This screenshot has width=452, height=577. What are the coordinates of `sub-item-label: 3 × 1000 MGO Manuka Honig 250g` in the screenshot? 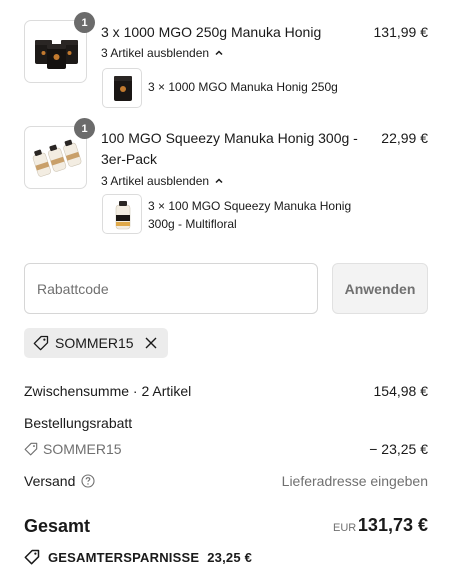 It's located at (243, 87).